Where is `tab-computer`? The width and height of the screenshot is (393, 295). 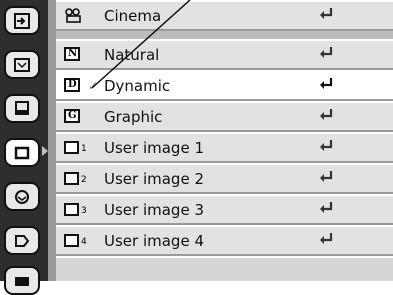
tab-computer is located at coordinates (22, 108).